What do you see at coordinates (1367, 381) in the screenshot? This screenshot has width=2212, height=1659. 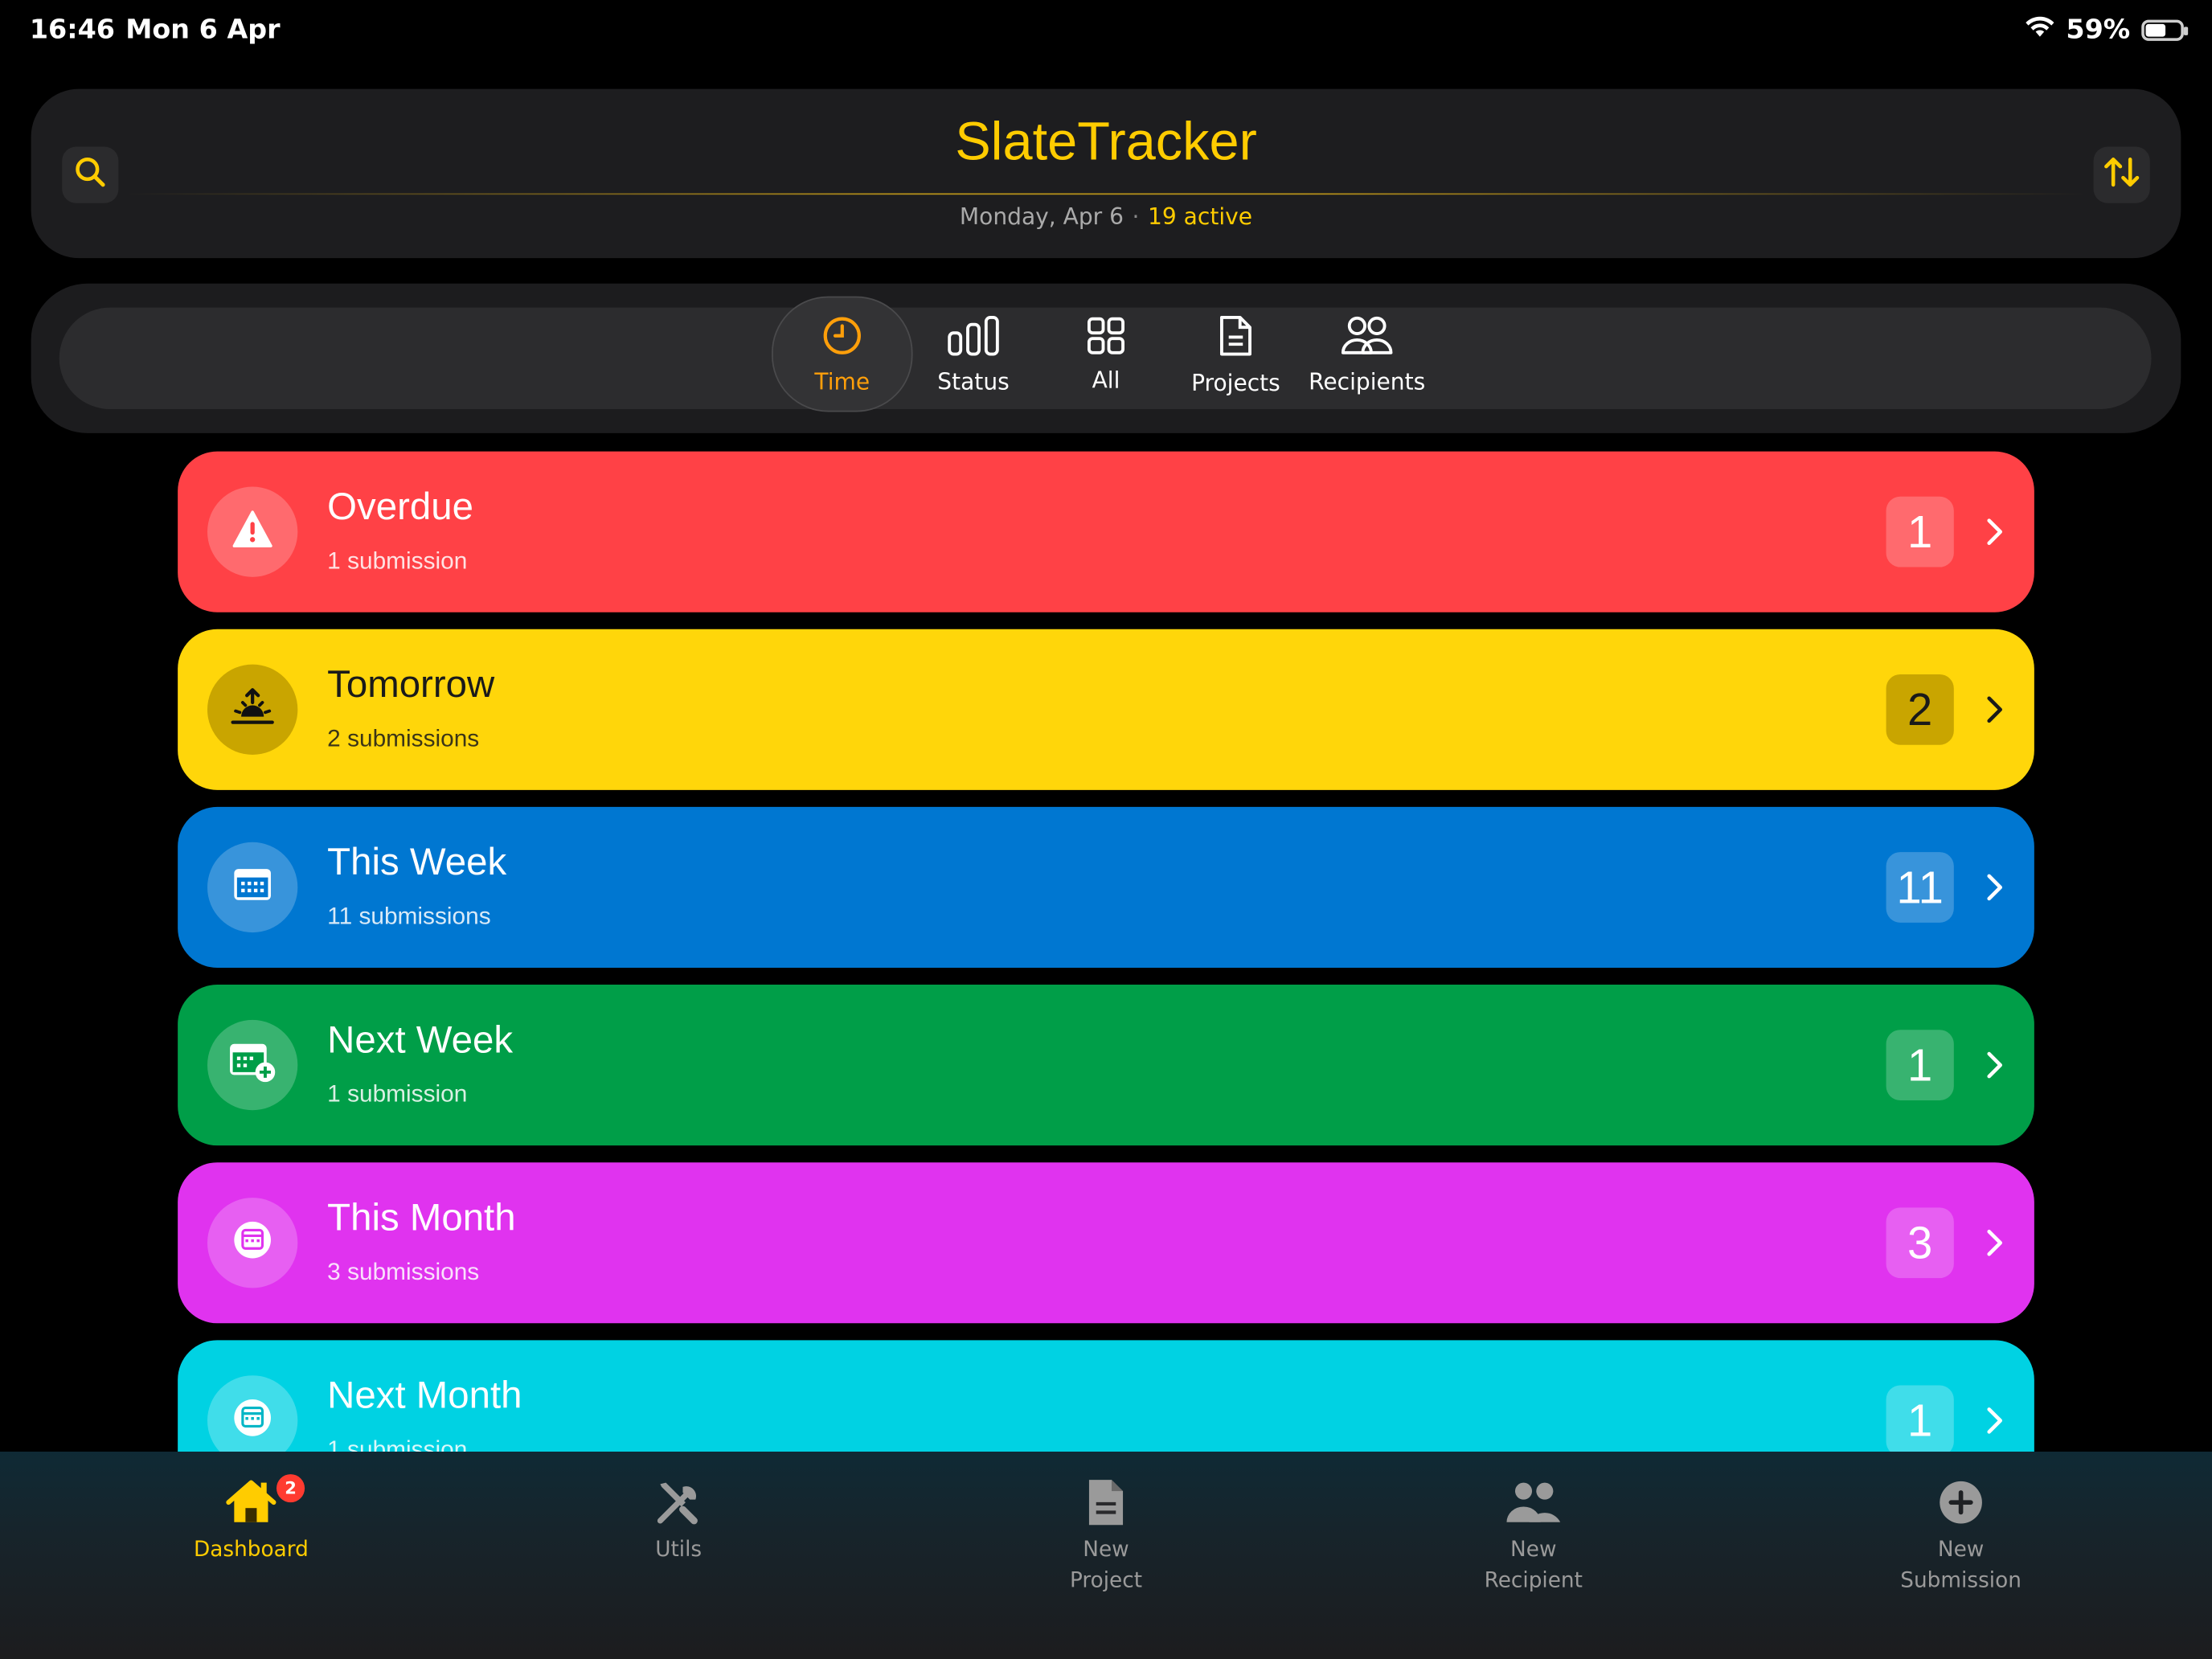 I see `tab-label: Recipients` at bounding box center [1367, 381].